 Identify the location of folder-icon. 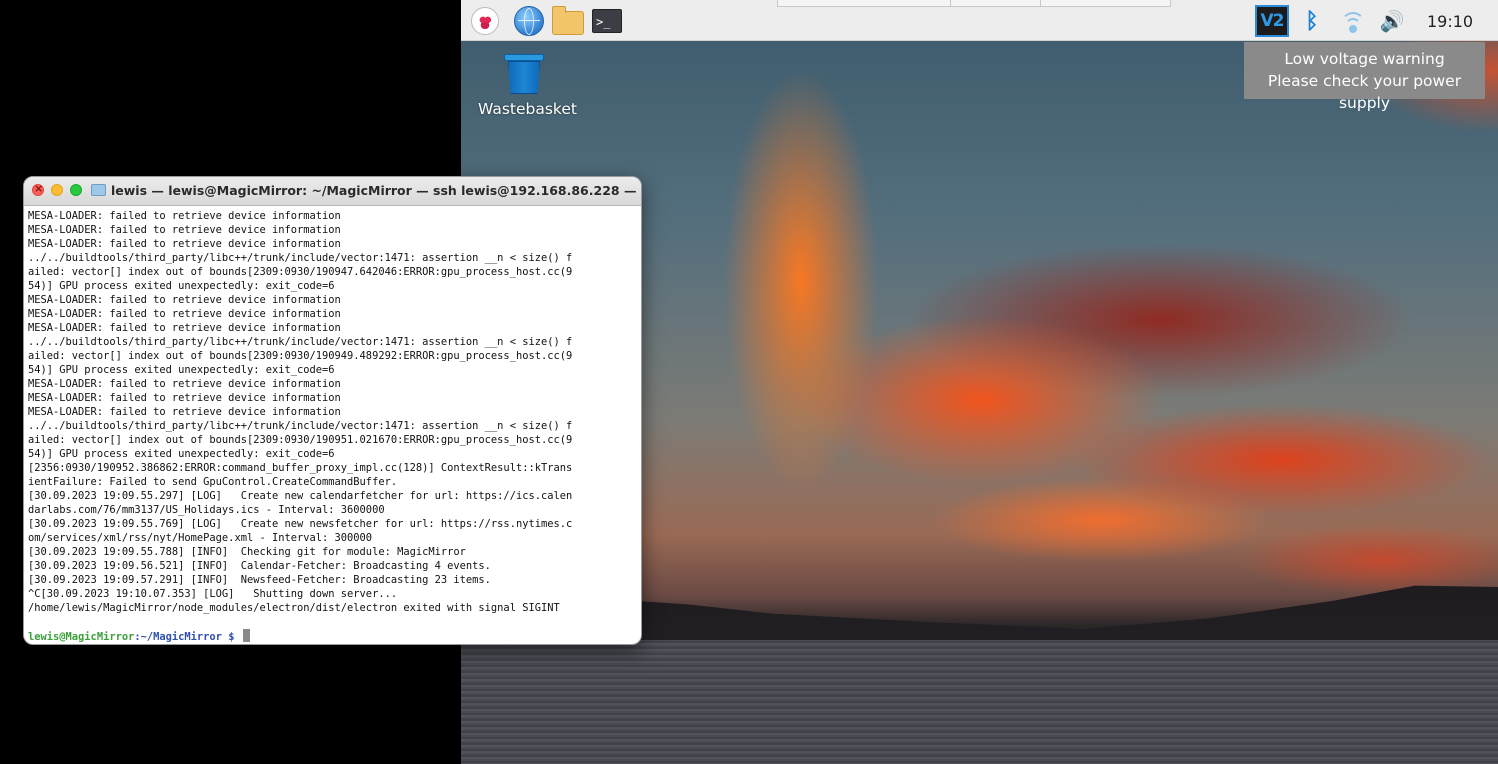
(98, 190).